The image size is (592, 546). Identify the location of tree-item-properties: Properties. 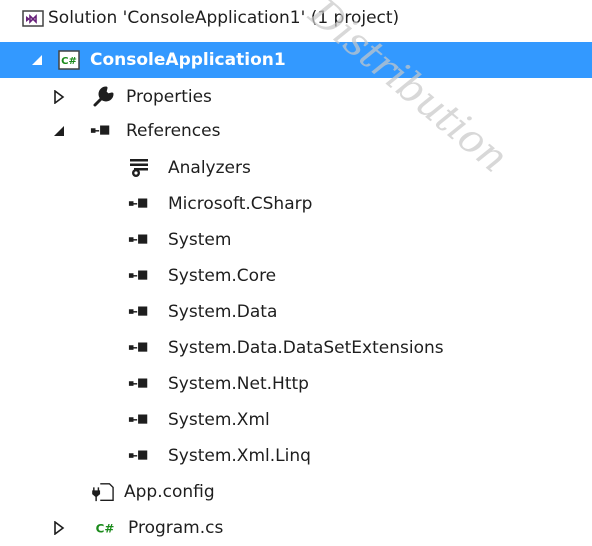
(296, 97).